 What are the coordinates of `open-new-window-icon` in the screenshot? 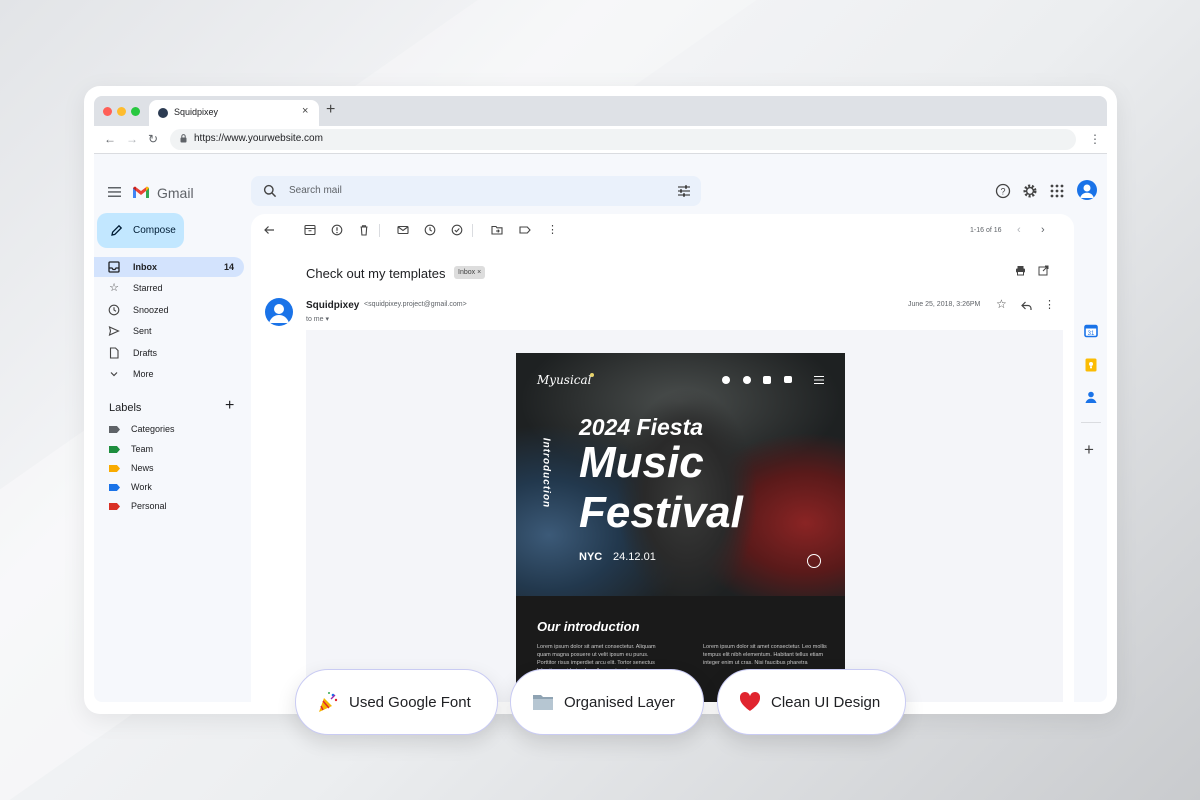 It's located at (1043, 270).